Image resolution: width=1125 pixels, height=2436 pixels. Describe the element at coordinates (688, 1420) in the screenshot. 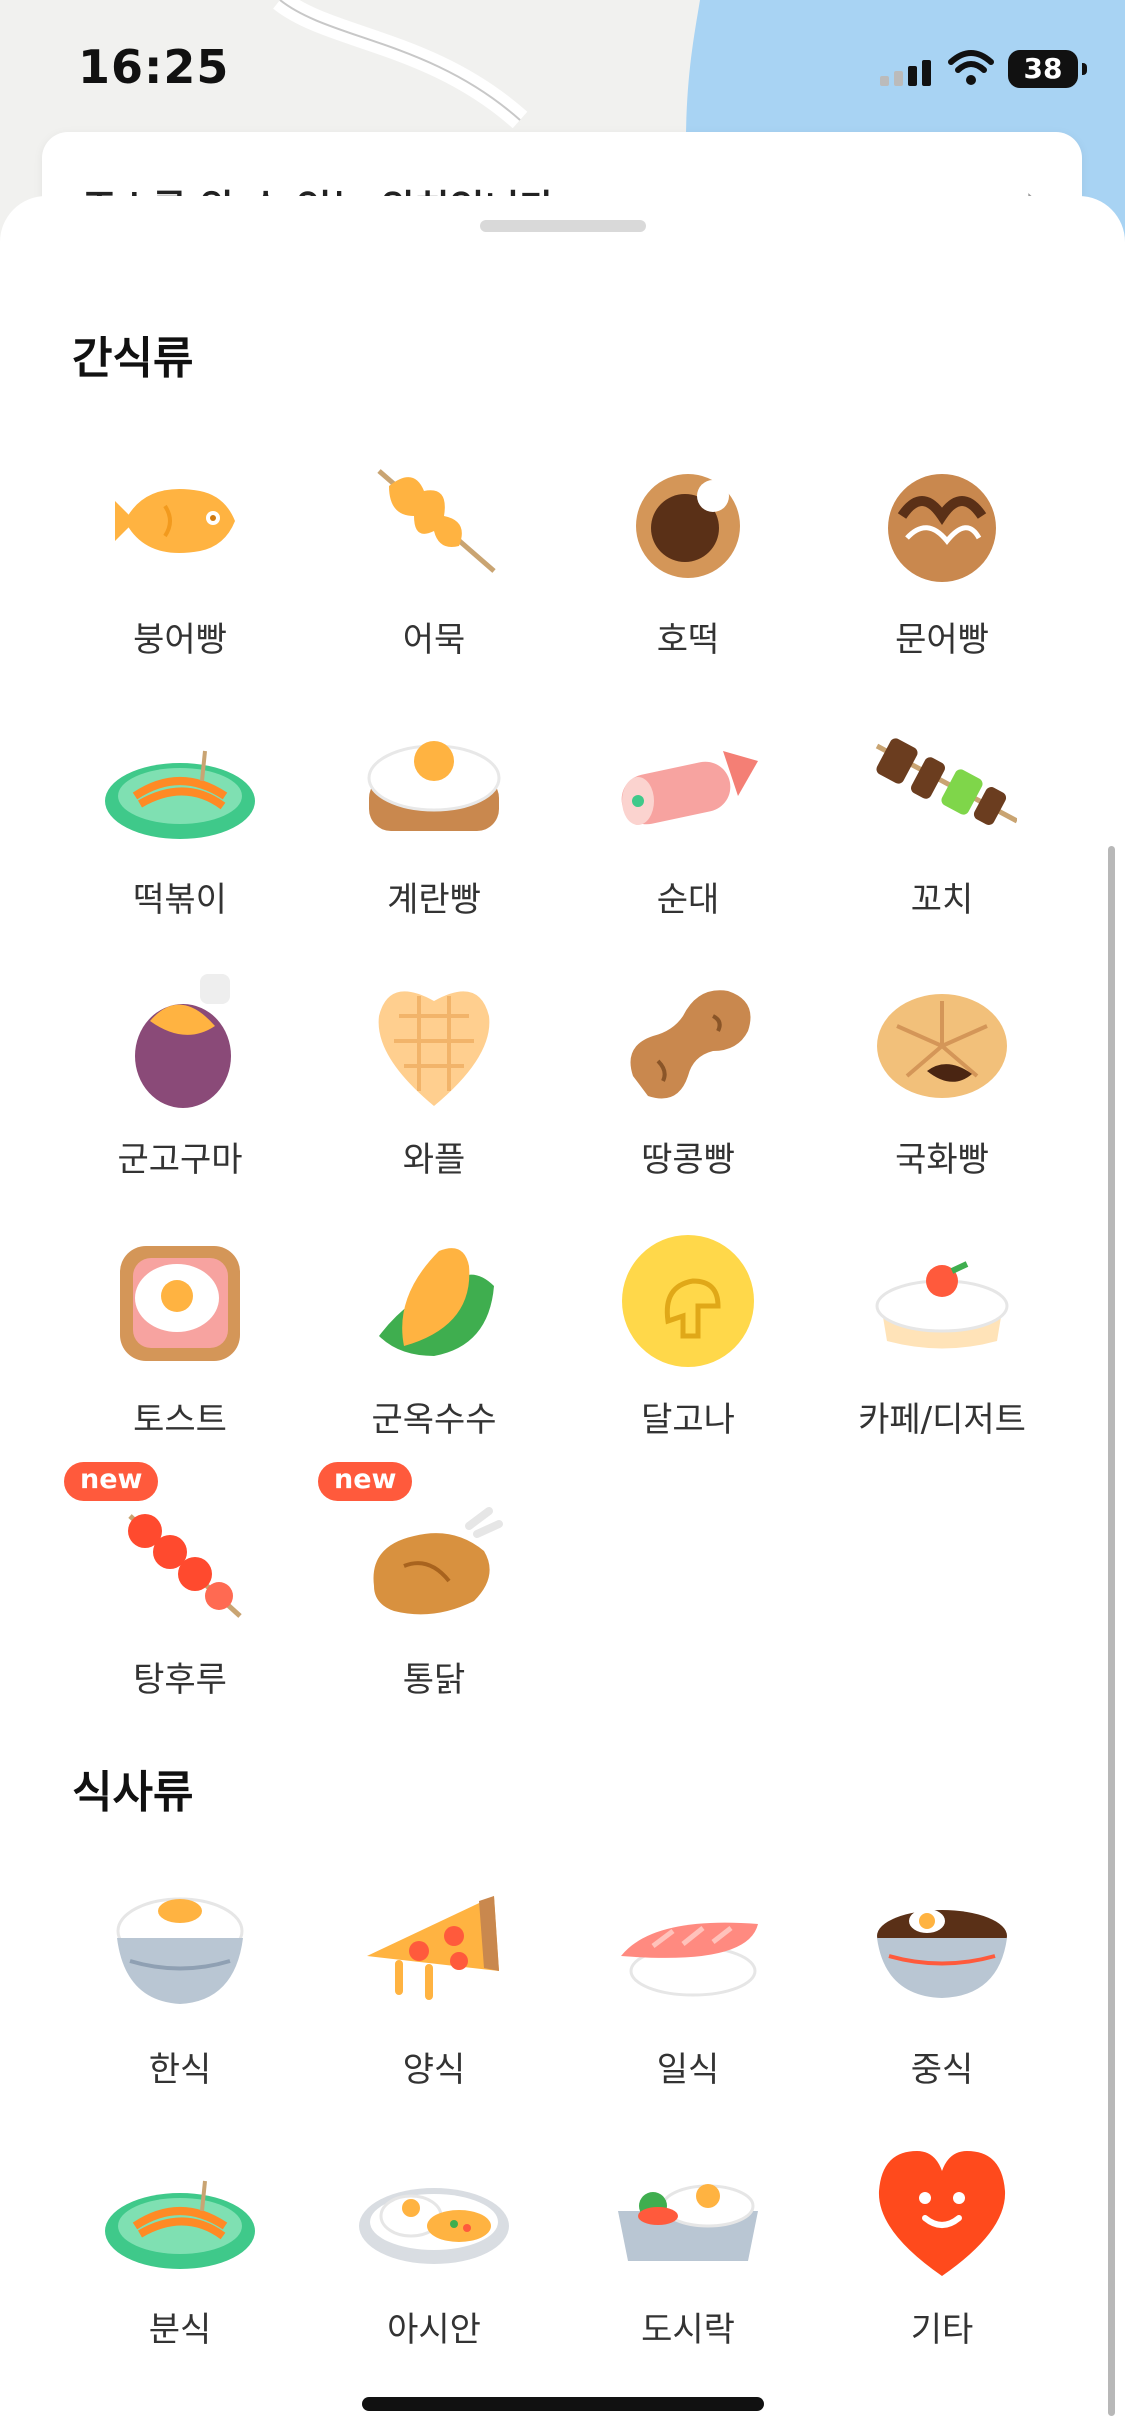

I see `category-label: 달고나` at that location.